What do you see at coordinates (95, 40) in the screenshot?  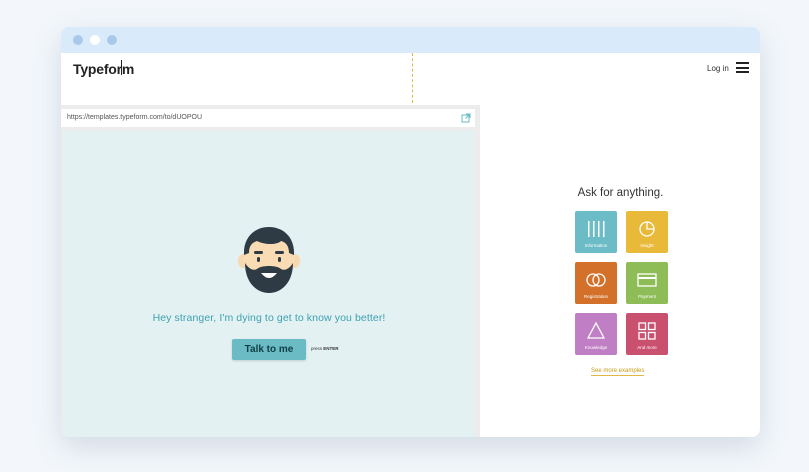 I see `window-dot-minimize` at bounding box center [95, 40].